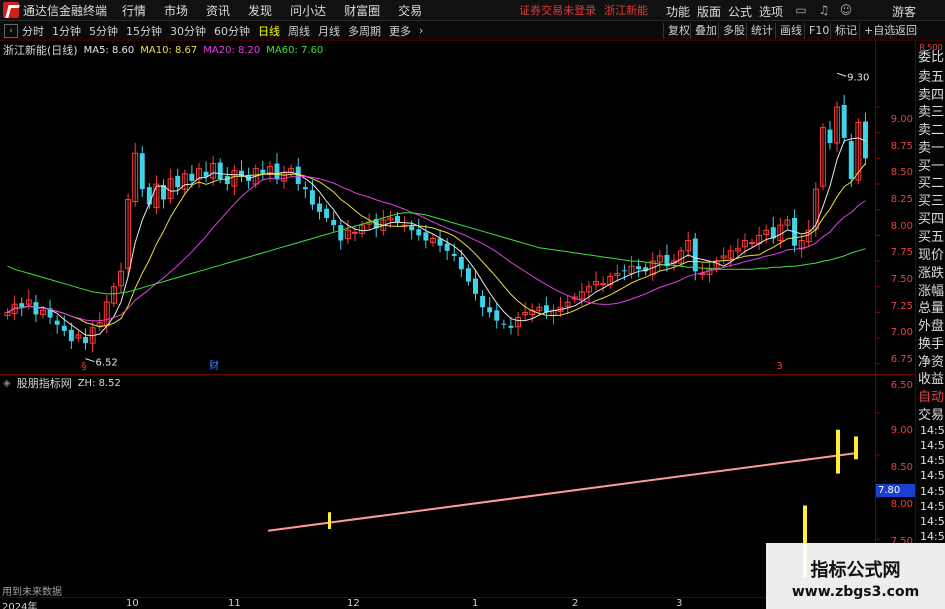 This screenshot has height=609, width=945. Describe the element at coordinates (801, 10) in the screenshot. I see `menu-dropdown-icon: ▭` at that location.